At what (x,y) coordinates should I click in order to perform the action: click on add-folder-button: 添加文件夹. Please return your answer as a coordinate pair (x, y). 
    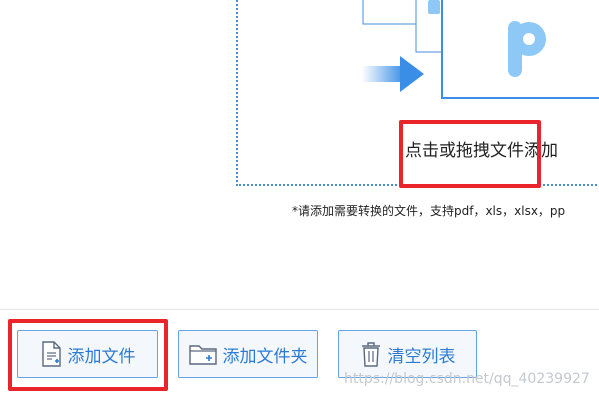
    Looking at the image, I should click on (248, 354).